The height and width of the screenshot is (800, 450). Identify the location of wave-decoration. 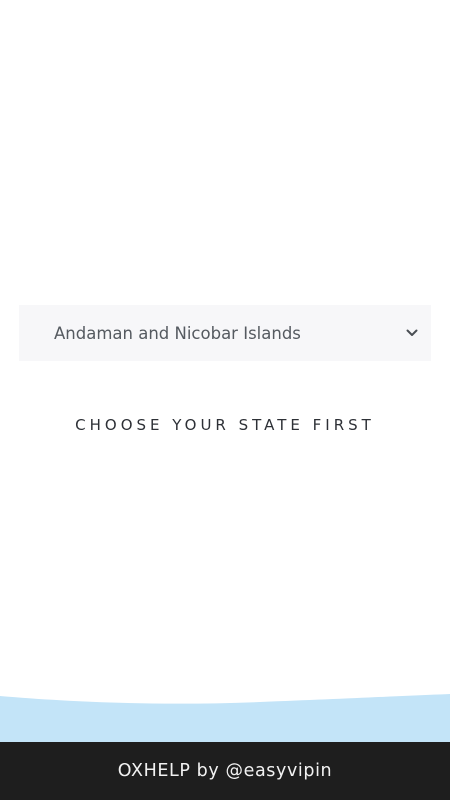
(225, 719).